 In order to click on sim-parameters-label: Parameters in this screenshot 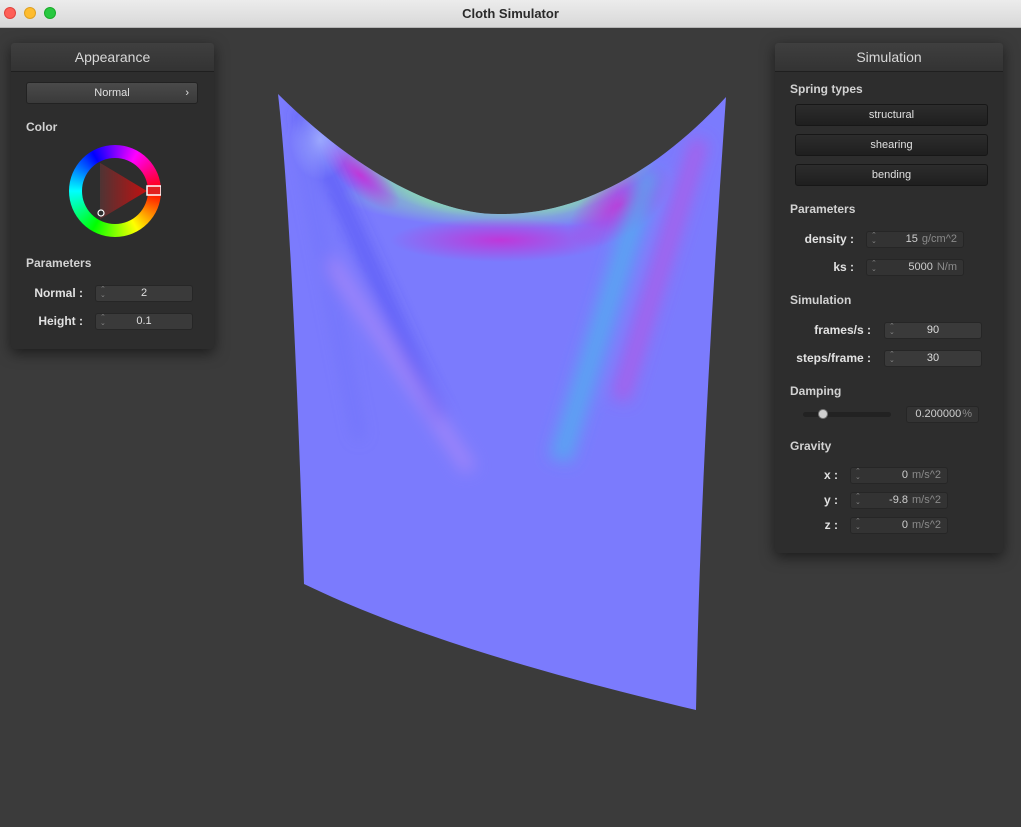, I will do `click(823, 209)`.